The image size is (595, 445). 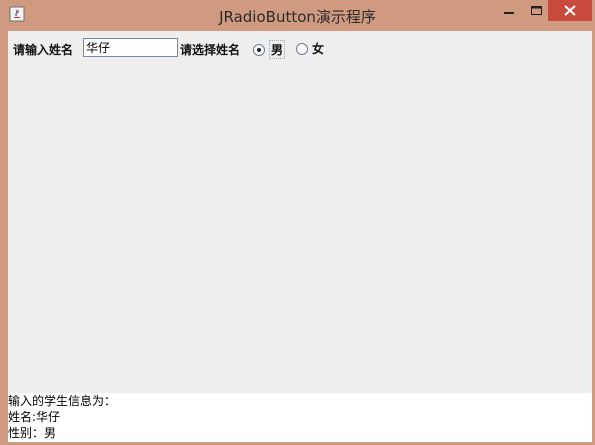 I want to click on radio-male: 男, so click(x=269, y=49).